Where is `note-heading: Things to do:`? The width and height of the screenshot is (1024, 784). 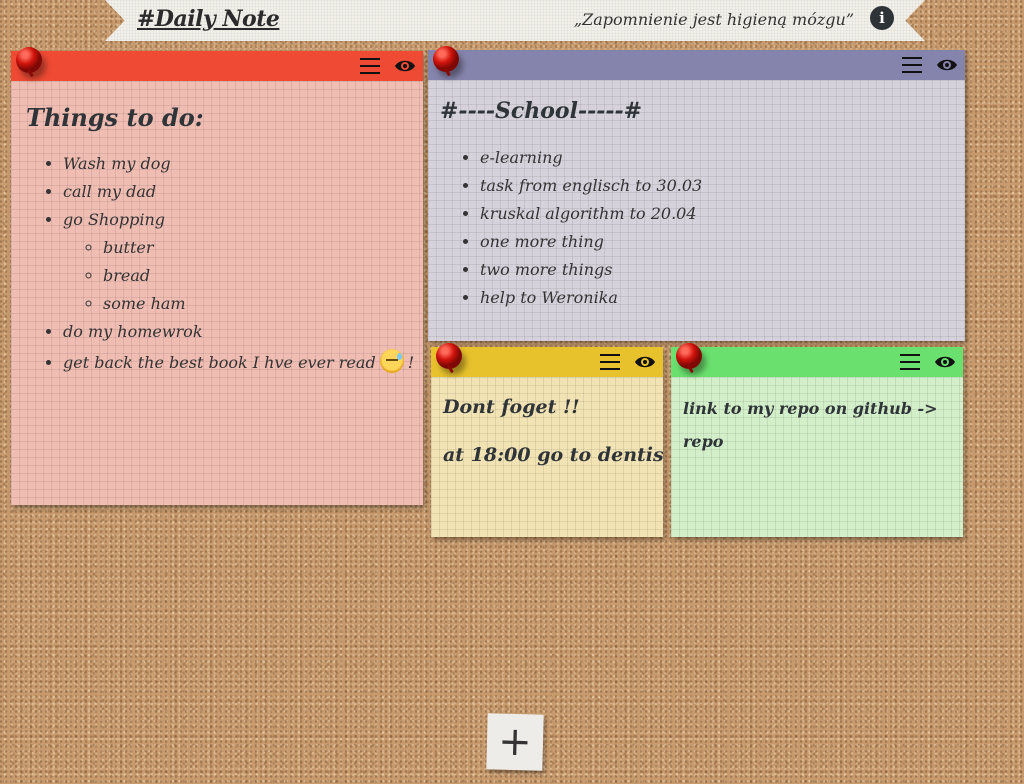
note-heading: Things to do: is located at coordinates (115, 117).